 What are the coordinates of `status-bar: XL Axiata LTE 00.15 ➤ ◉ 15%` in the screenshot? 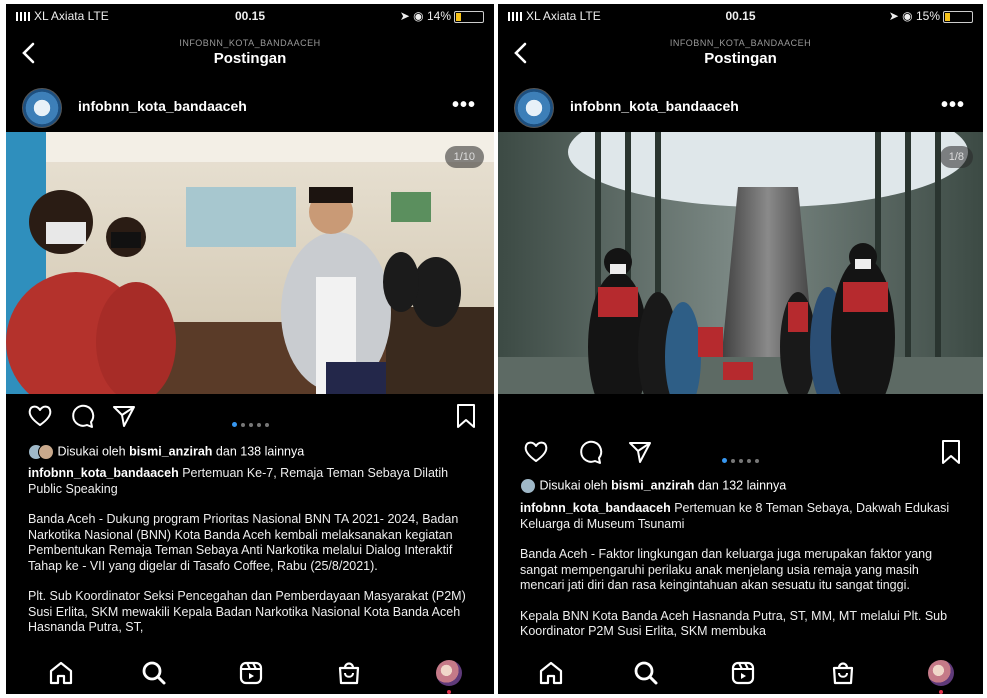 It's located at (740, 15).